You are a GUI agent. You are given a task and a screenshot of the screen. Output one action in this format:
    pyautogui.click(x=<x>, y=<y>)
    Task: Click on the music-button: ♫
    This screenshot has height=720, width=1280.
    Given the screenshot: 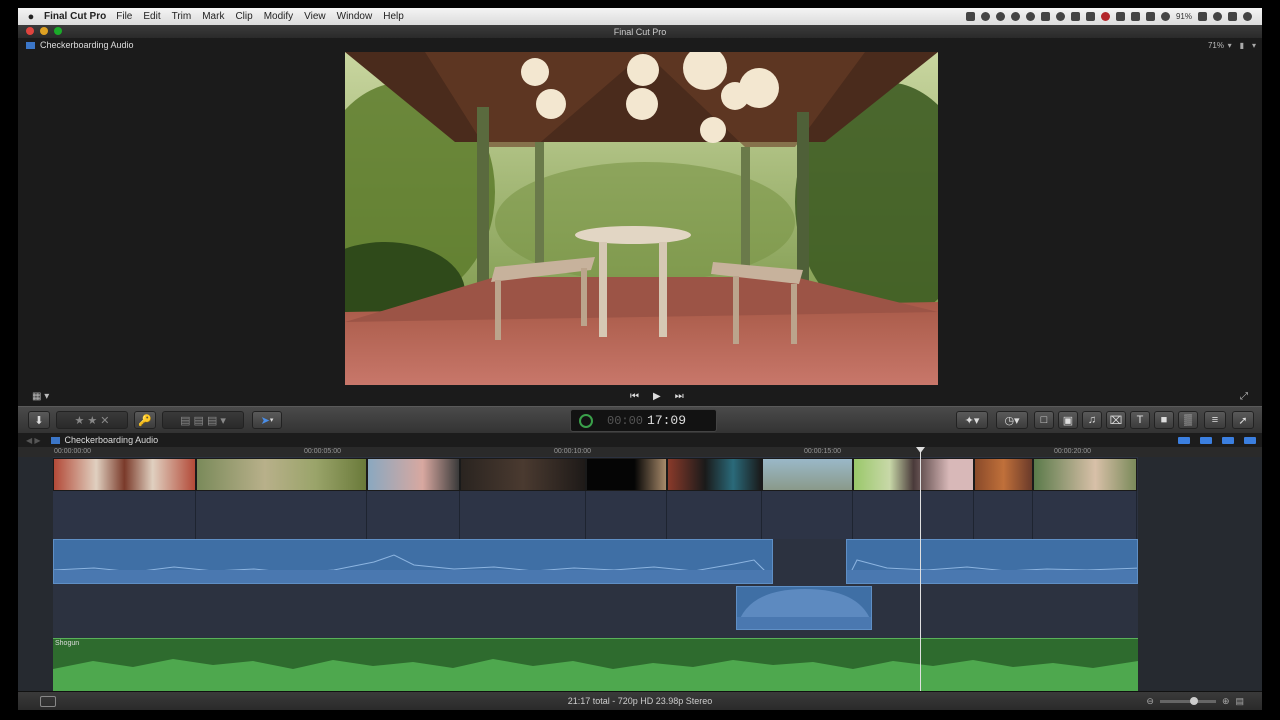 What is the action you would take?
    pyautogui.click(x=1092, y=420)
    